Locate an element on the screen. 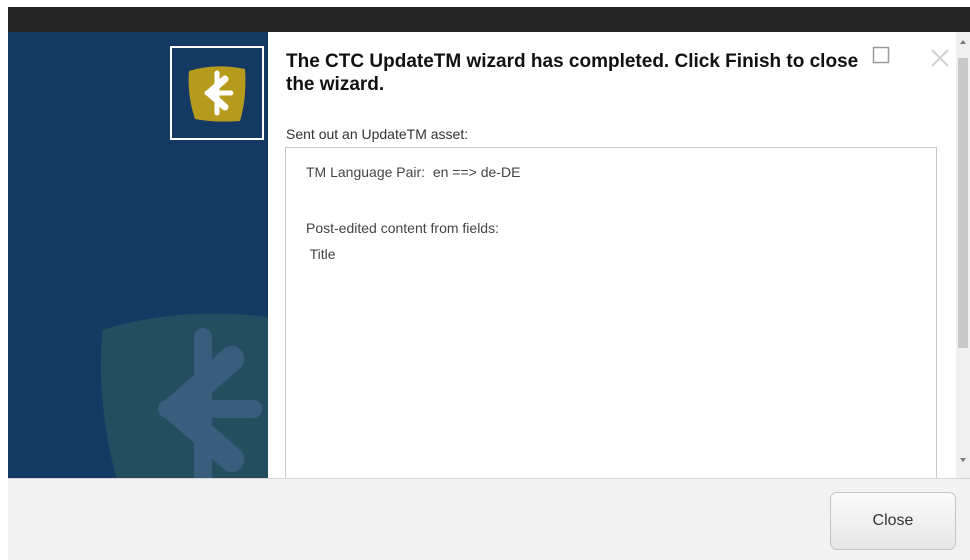  window-titlebar is located at coordinates (489, 16).